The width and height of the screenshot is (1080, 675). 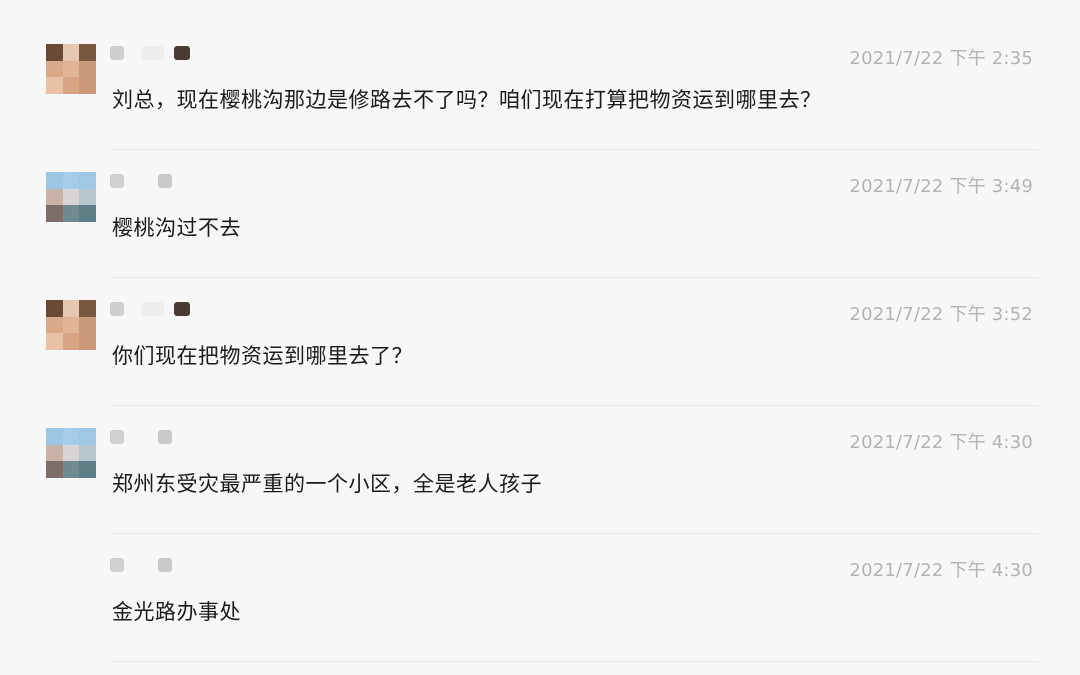 I want to click on chat-message: 2021/7/22 下午 3:52 你们现在把物资运到哪里去了？, so click(x=540, y=348).